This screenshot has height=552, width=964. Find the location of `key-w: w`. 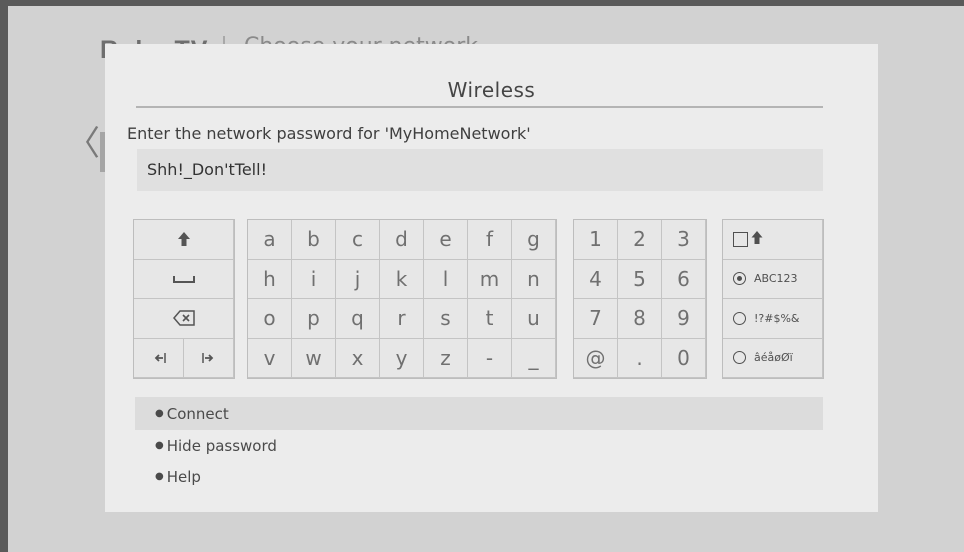

key-w: w is located at coordinates (314, 358).